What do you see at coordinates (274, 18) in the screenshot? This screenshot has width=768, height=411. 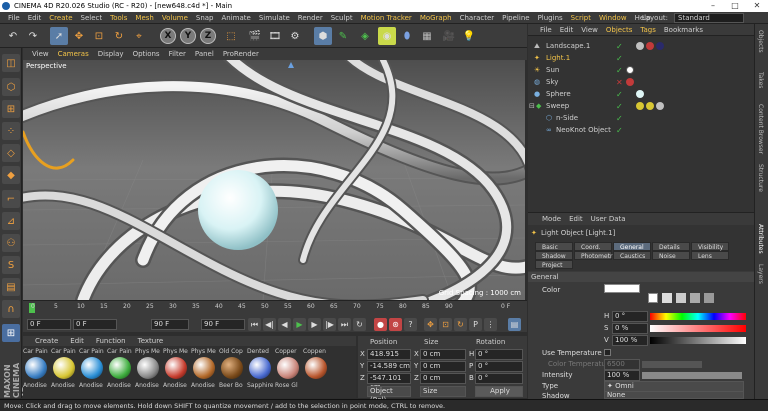 I see `menu-simulate: Simulate` at bounding box center [274, 18].